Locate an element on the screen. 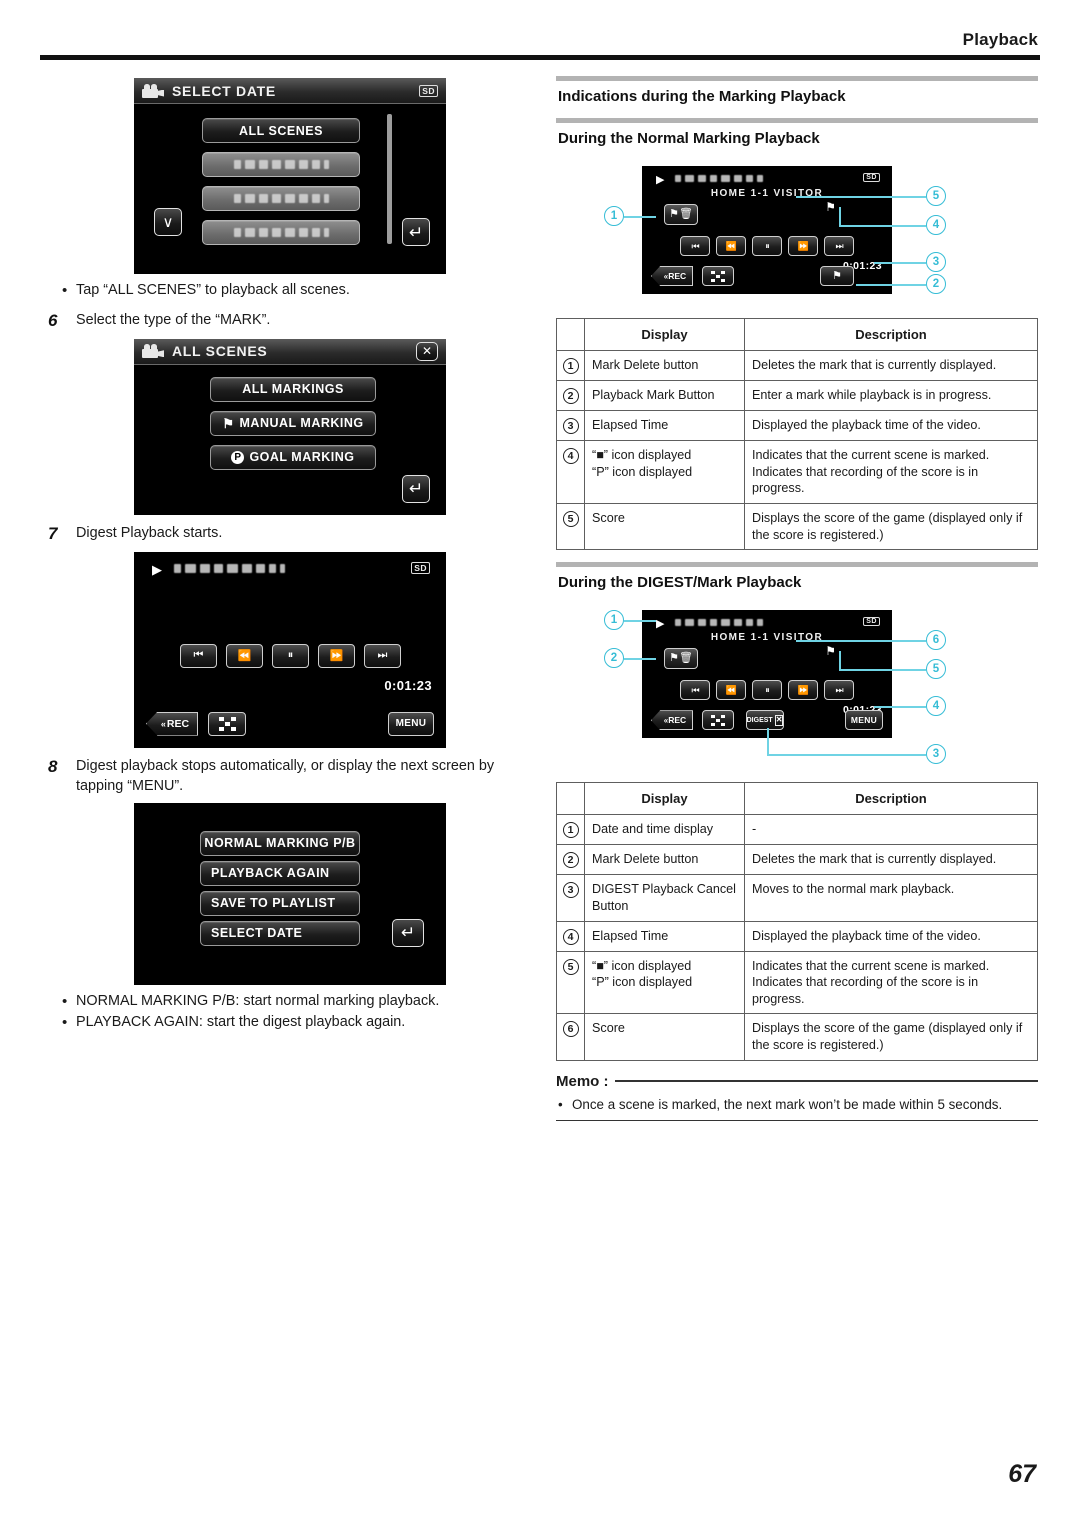 The image size is (1080, 1527). save-to-playlist-button: SAVE TO PLAYLIST is located at coordinates (280, 903).